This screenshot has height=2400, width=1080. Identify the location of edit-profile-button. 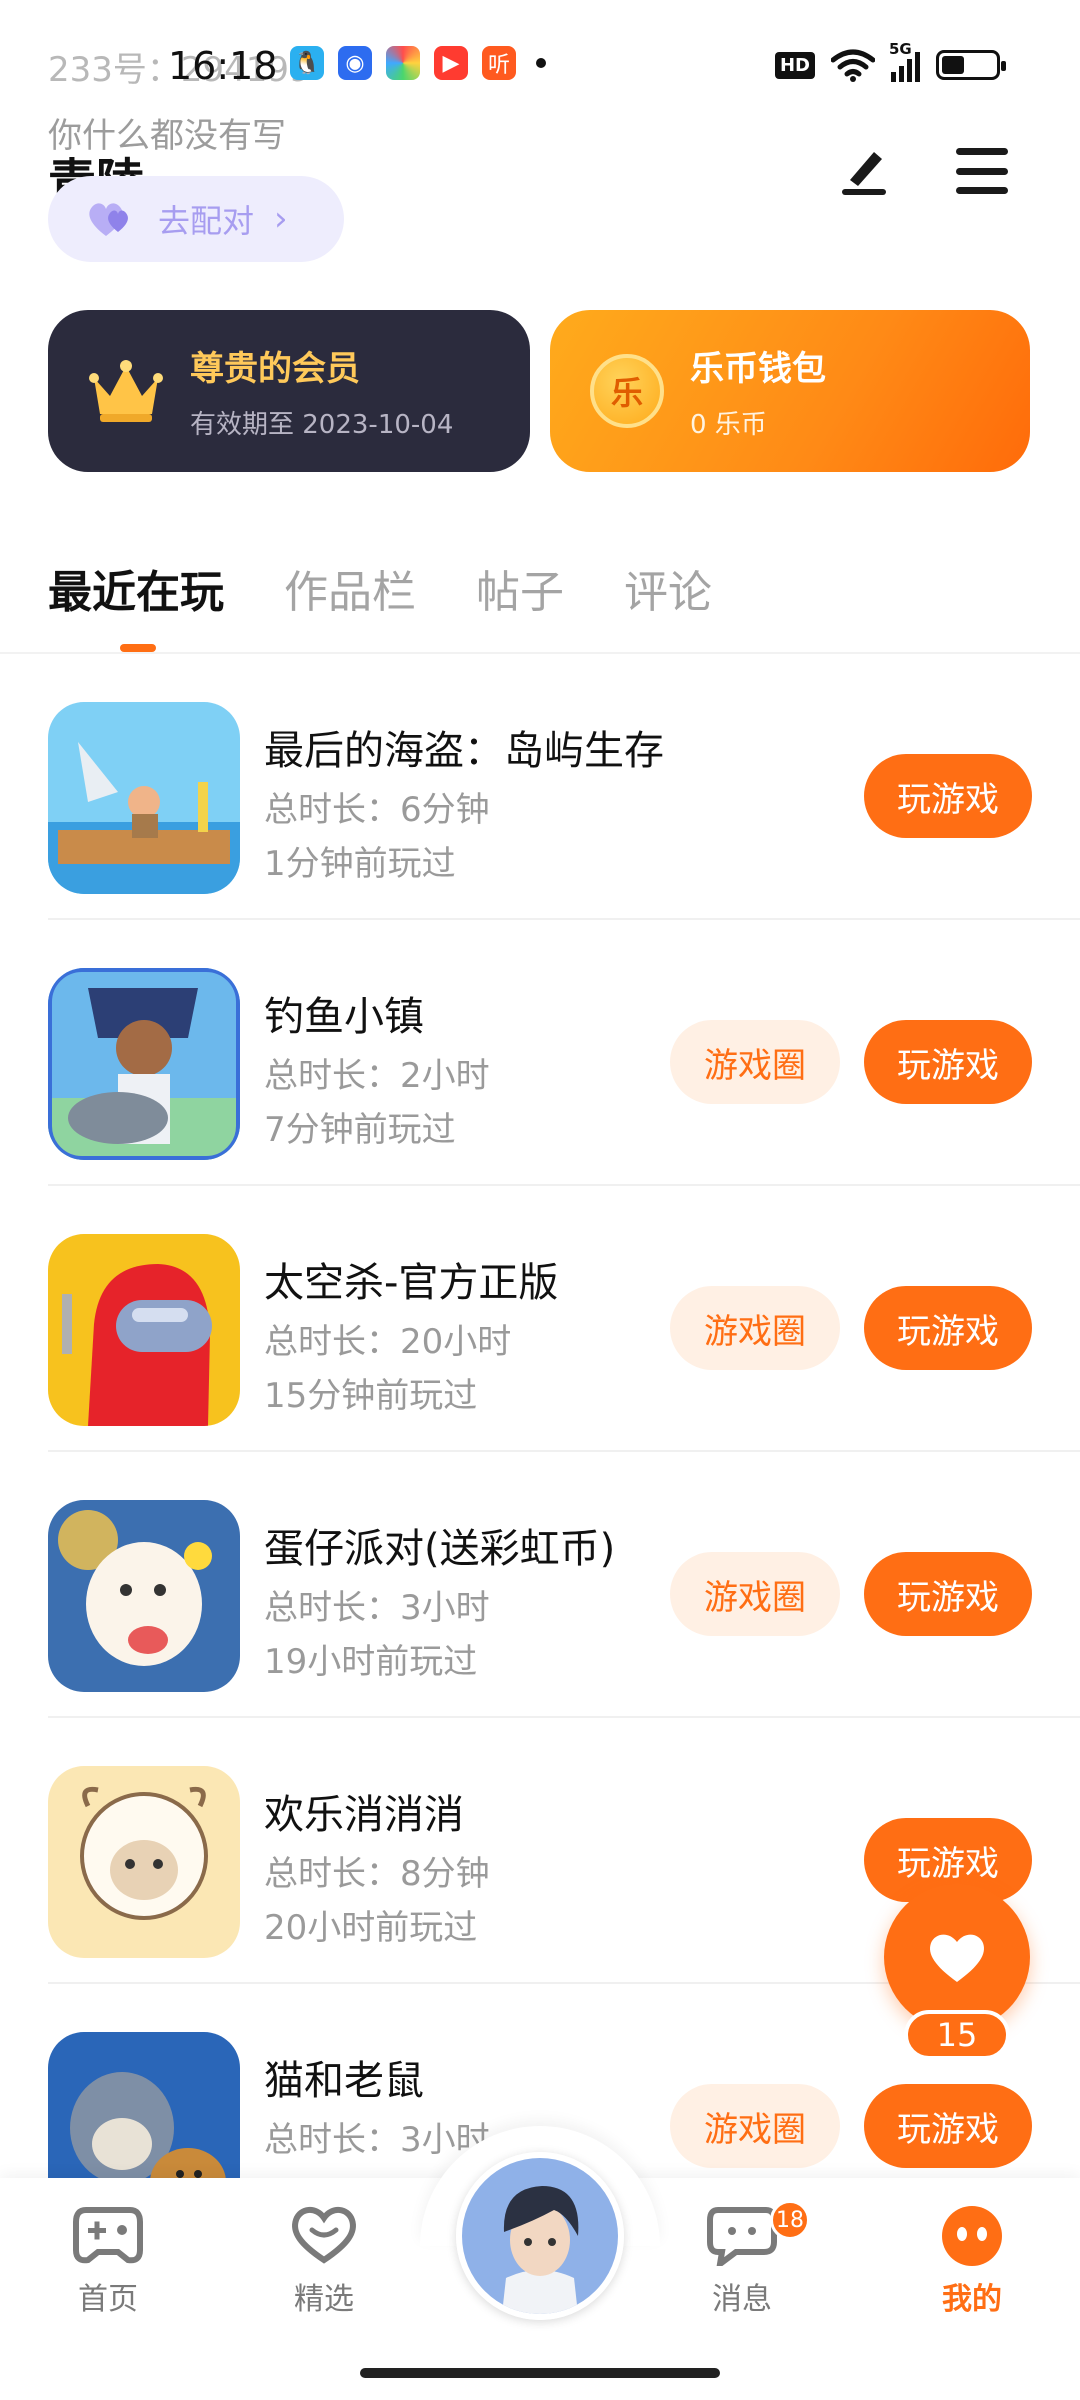
(864, 168).